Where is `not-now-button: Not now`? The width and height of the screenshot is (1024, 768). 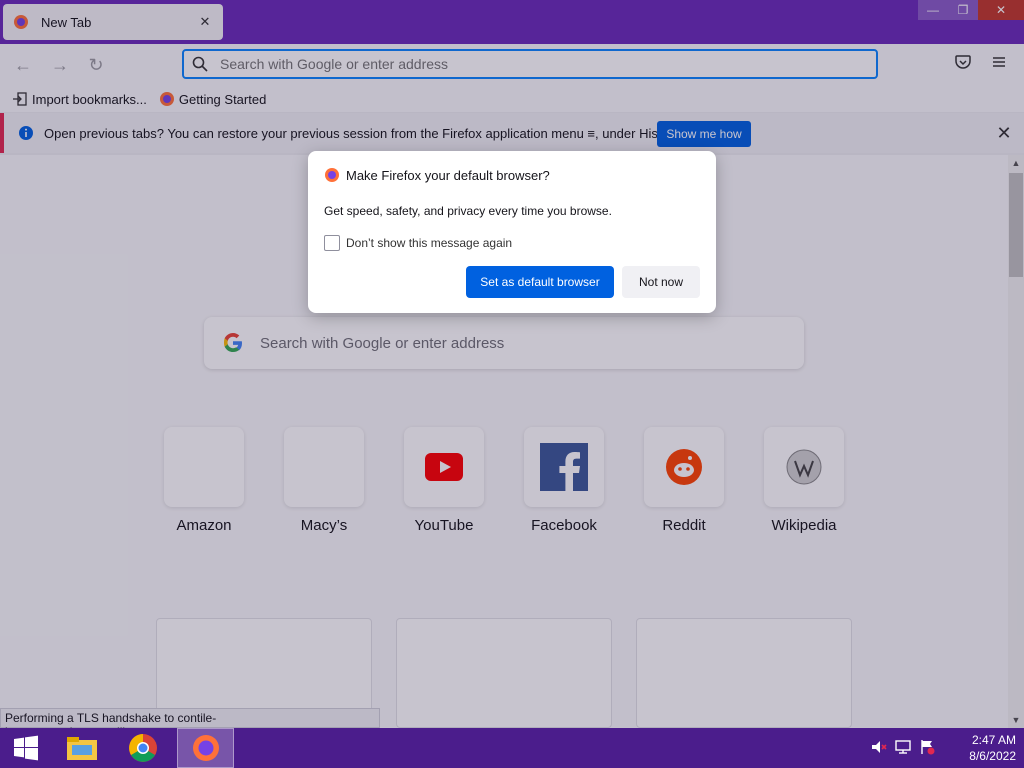
not-now-button: Not now is located at coordinates (661, 282).